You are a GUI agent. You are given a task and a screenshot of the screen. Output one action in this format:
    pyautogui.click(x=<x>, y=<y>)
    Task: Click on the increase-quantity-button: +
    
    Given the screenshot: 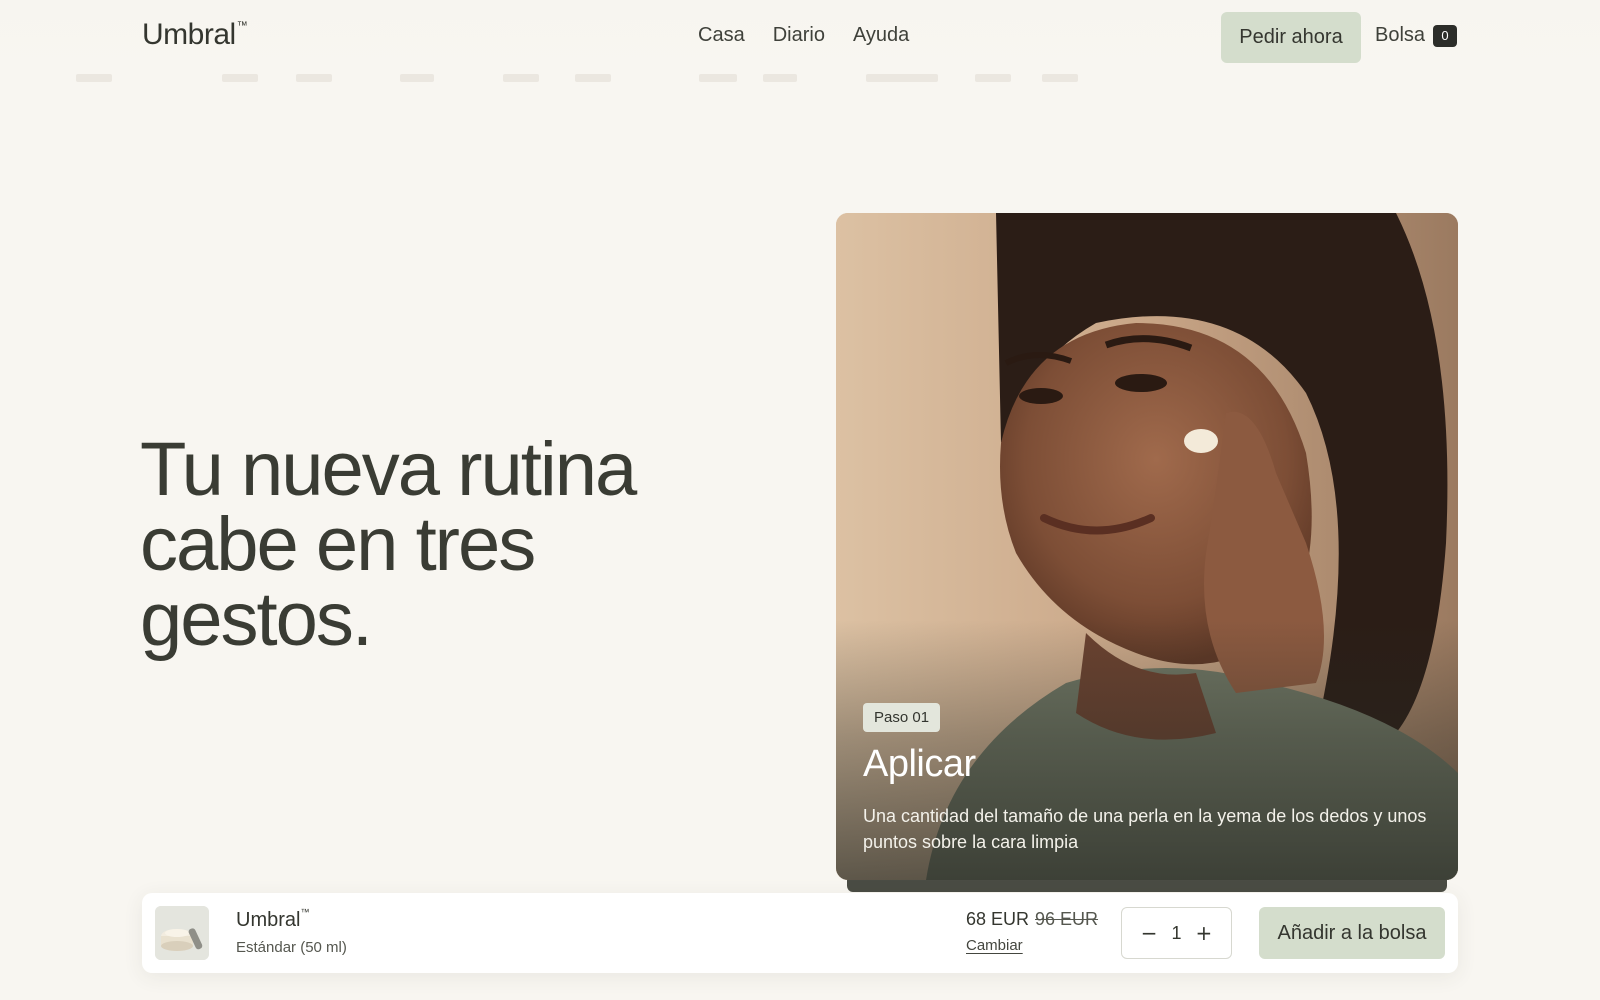 What is the action you would take?
    pyautogui.click(x=1204, y=933)
    